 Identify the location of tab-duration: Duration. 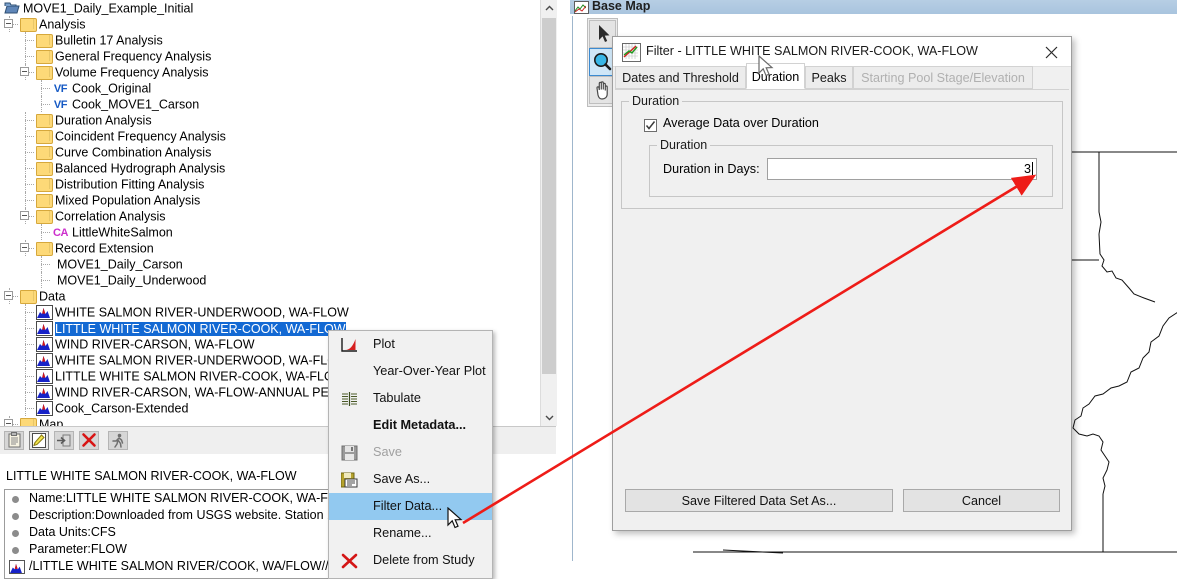
(775, 76).